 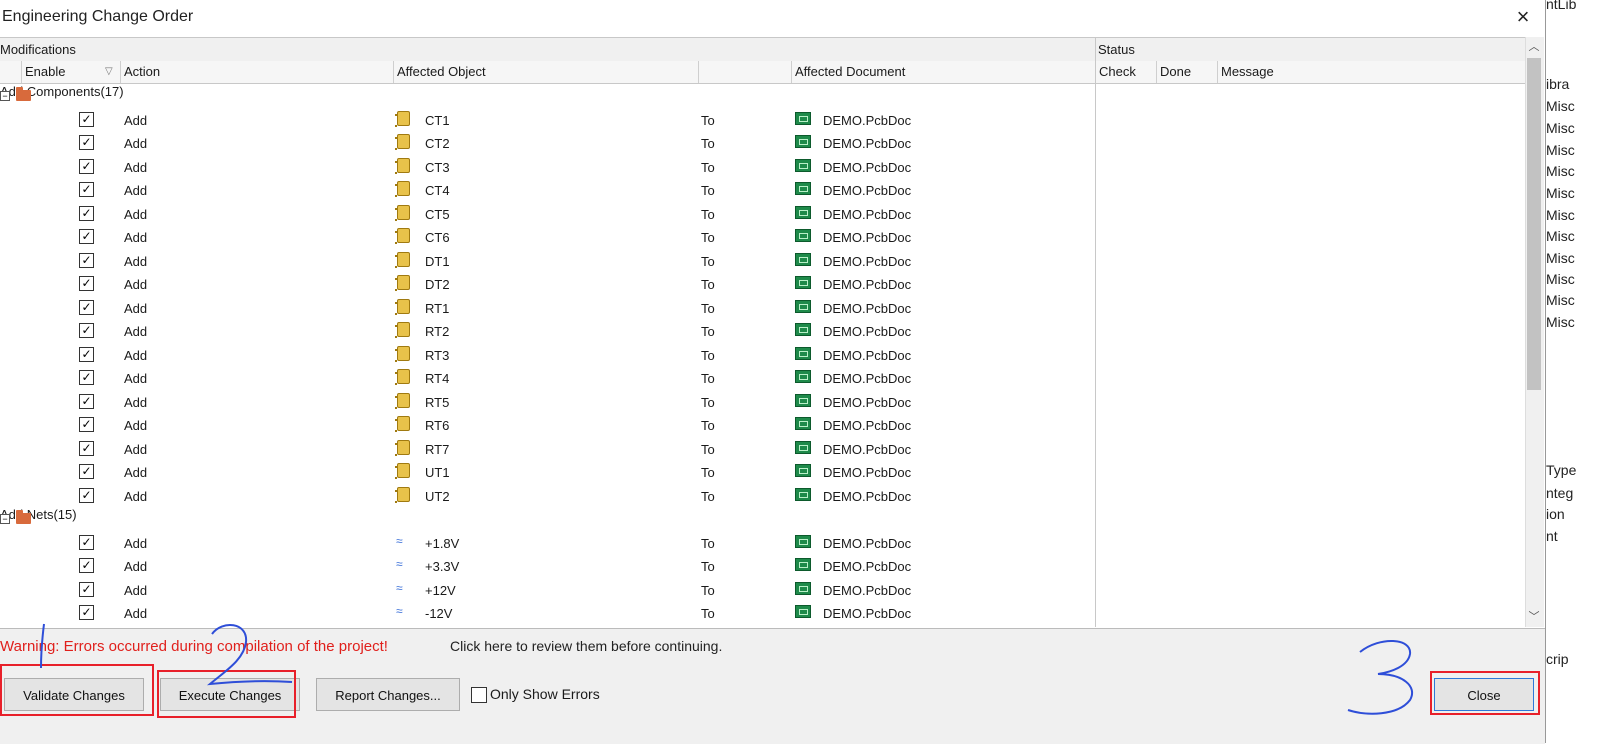 I want to click on object-cell: RT4, so click(x=437, y=378).